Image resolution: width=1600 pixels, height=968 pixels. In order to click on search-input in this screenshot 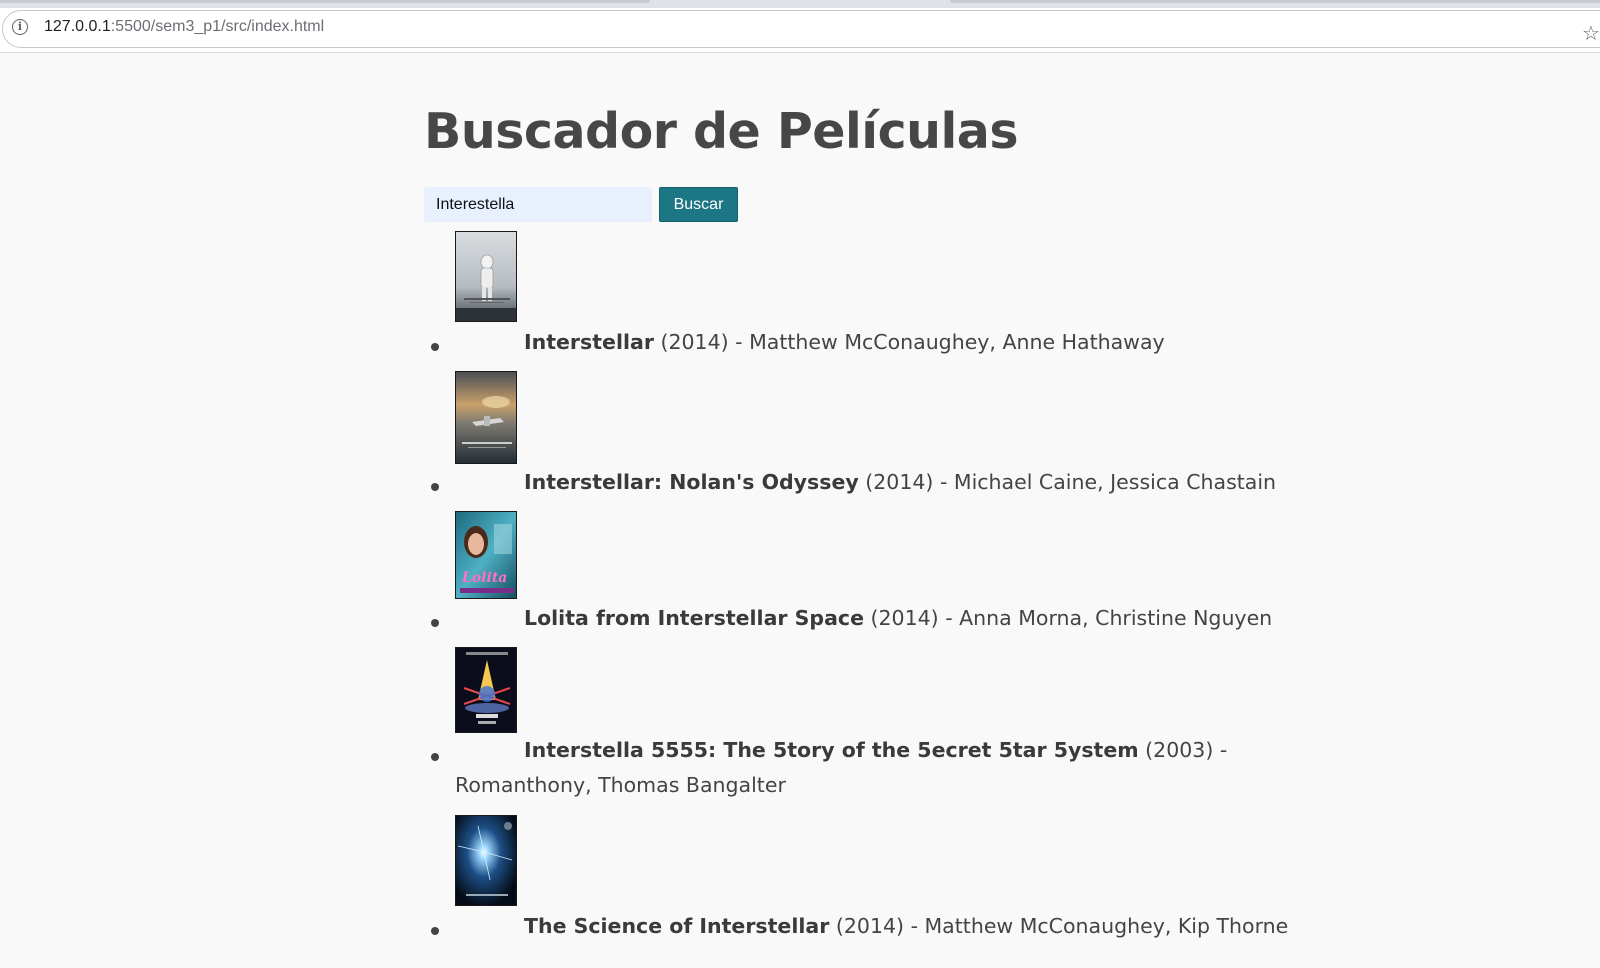, I will do `click(538, 204)`.